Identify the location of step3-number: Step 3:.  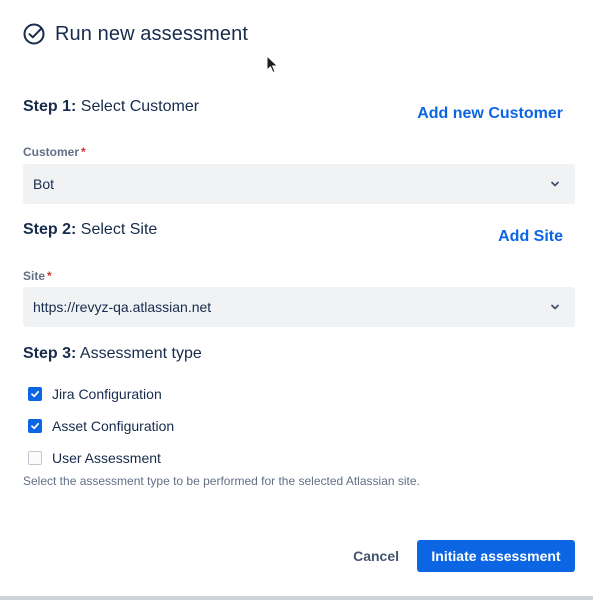
(50, 353).